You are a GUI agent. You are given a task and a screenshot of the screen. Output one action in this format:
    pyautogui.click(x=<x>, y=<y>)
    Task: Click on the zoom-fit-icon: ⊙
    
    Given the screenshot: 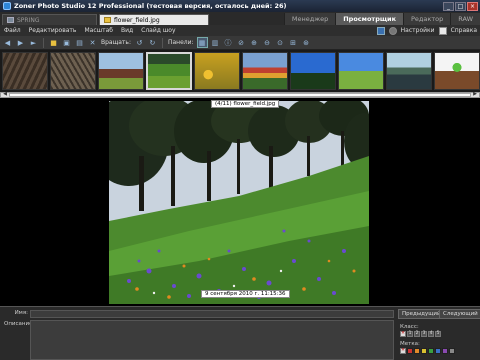 What is the action you would take?
    pyautogui.click(x=280, y=42)
    